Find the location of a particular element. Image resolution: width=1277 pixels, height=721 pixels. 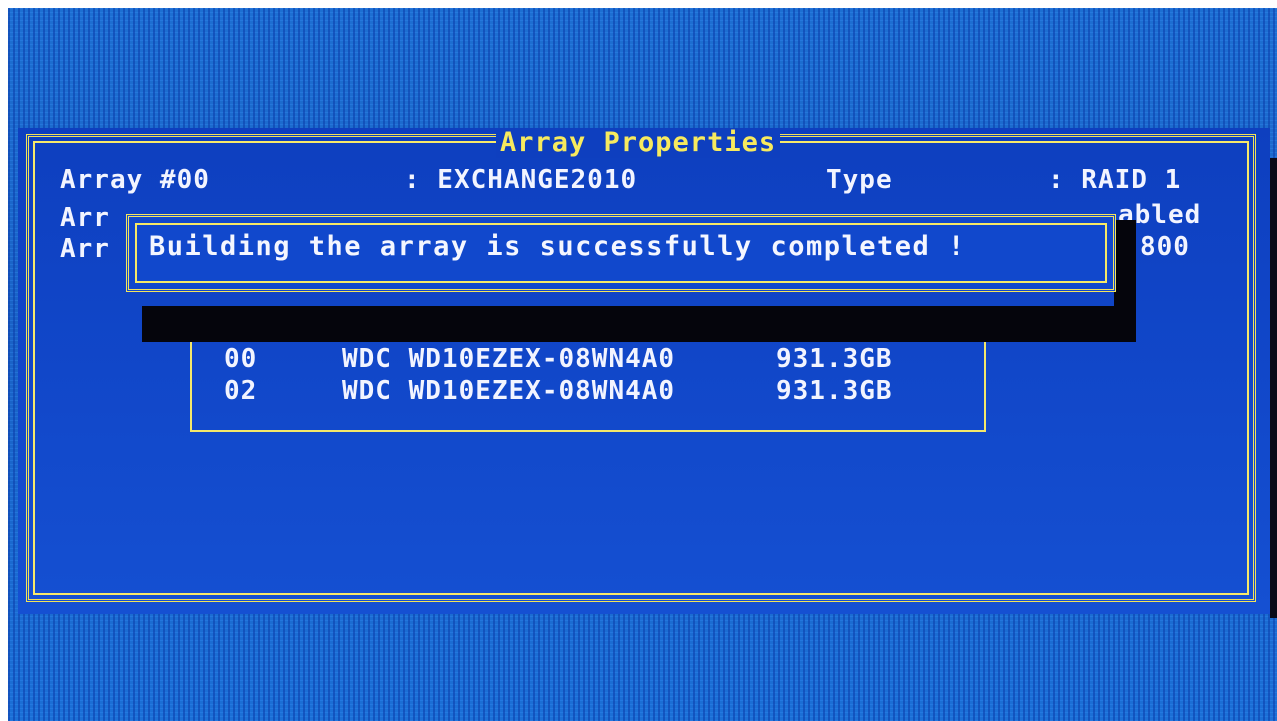

popup-shadow is located at coordinates (639, 324).